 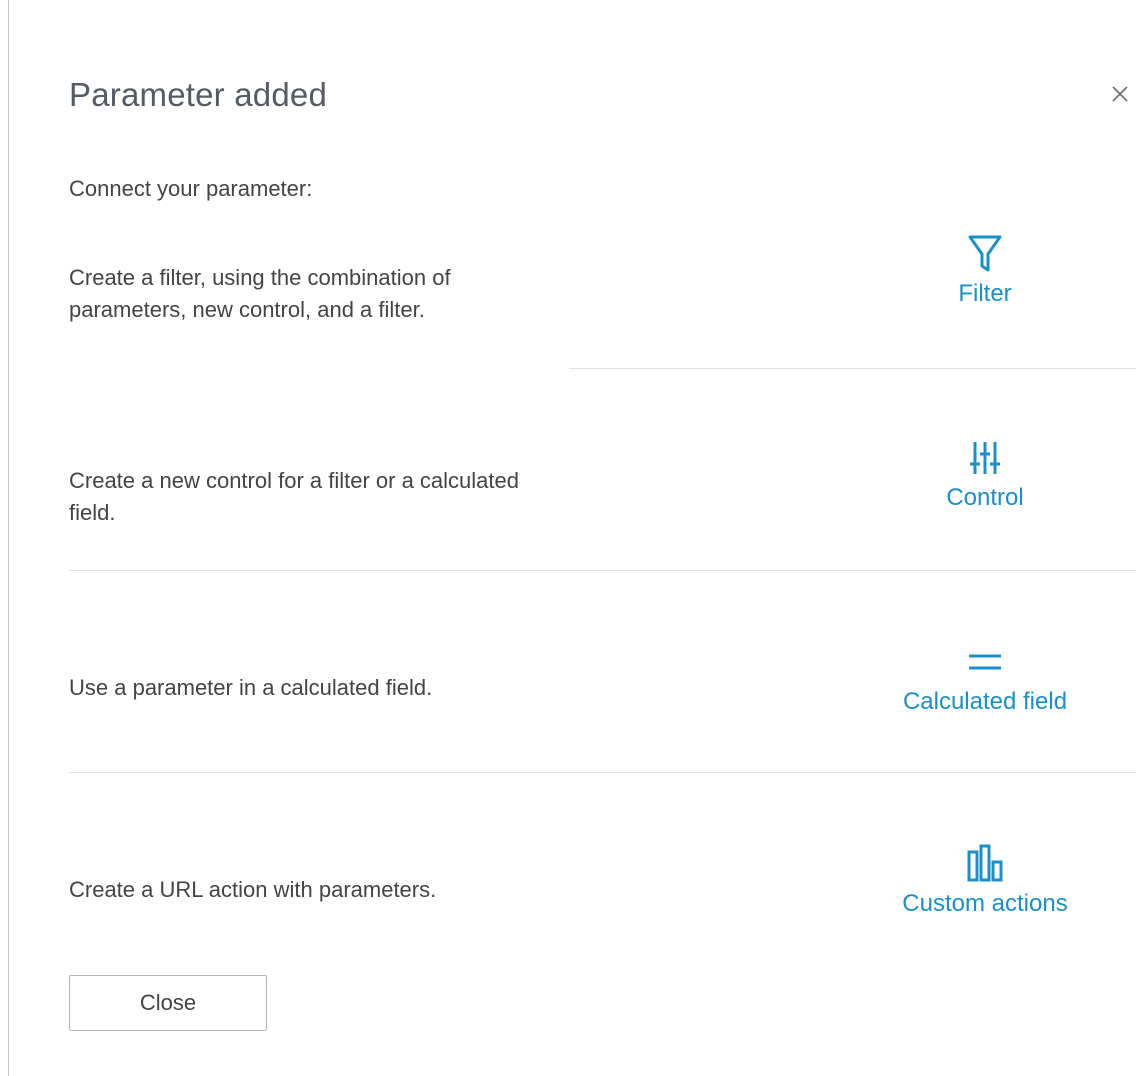 I want to click on custom-actions-action-label: Custom actions, so click(x=985, y=903).